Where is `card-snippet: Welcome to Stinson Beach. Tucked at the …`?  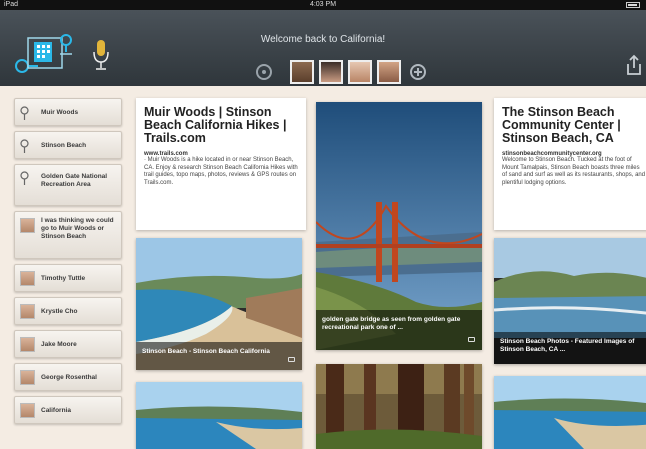 card-snippet: Welcome to Stinson Beach. Tucked at the … is located at coordinates (574, 171).